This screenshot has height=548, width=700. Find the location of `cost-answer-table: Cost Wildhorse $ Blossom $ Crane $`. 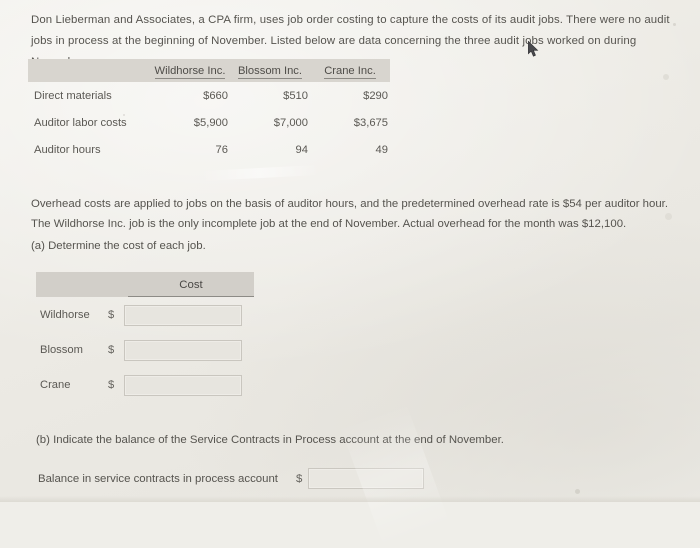

cost-answer-table: Cost Wildhorse $ Blossom $ Crane $ is located at coordinates (145, 337).